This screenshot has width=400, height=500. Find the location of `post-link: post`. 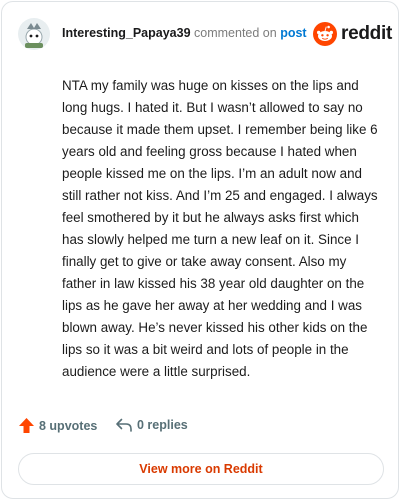

post-link: post is located at coordinates (293, 33).